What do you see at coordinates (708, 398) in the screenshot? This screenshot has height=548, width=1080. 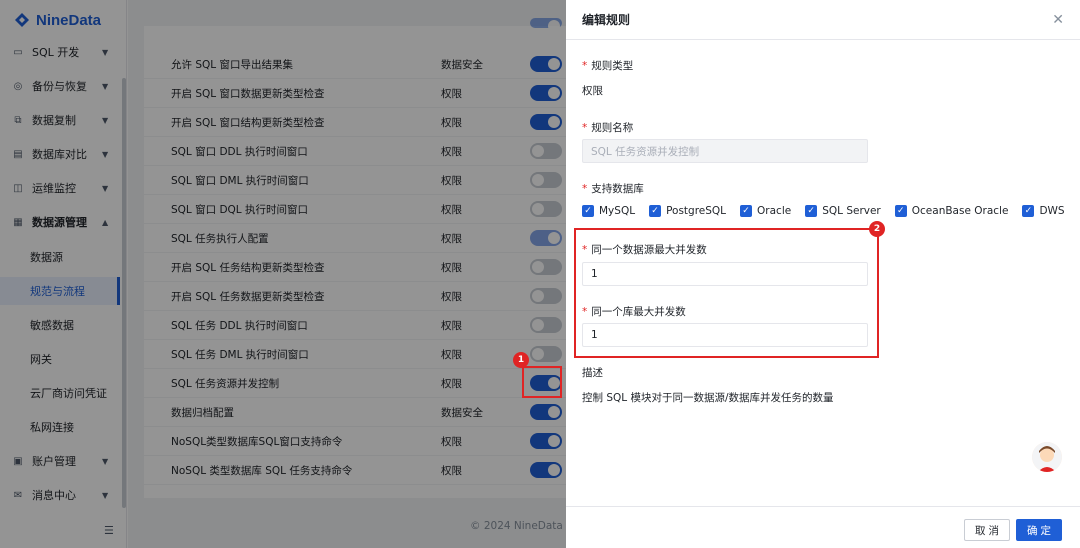 I see `description-value: 控制 SQL 模块对于同一数据源/数据库并发任务的数量` at bounding box center [708, 398].